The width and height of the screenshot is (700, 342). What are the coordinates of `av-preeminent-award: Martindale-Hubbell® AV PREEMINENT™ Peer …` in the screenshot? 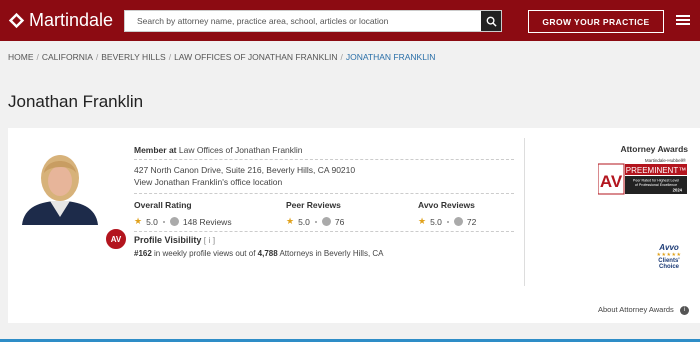 It's located at (643, 176).